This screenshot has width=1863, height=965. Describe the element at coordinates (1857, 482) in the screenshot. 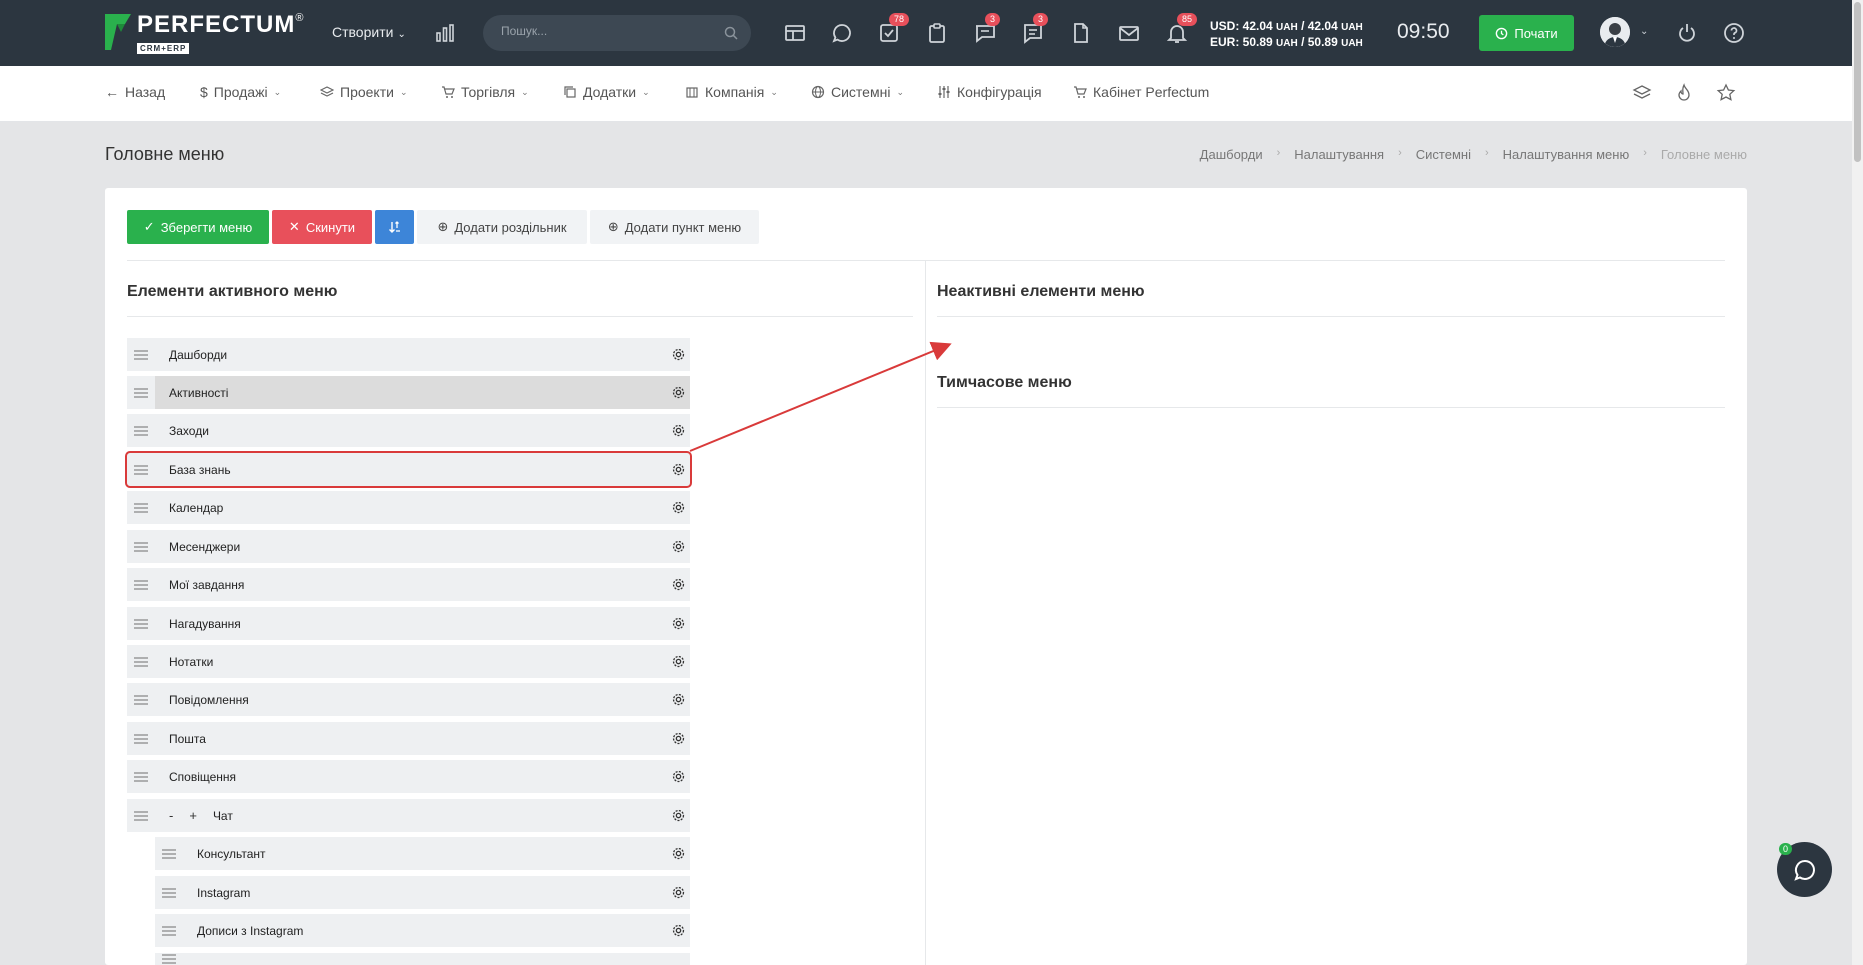

I see `page-scrollbar` at that location.